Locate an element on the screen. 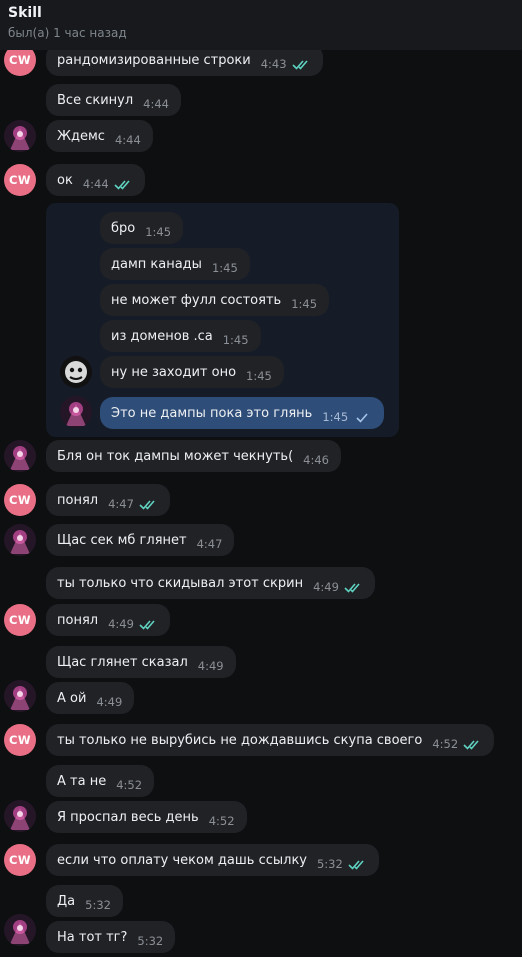  message-bubble: Все скинул 4:44 is located at coordinates (113, 100).